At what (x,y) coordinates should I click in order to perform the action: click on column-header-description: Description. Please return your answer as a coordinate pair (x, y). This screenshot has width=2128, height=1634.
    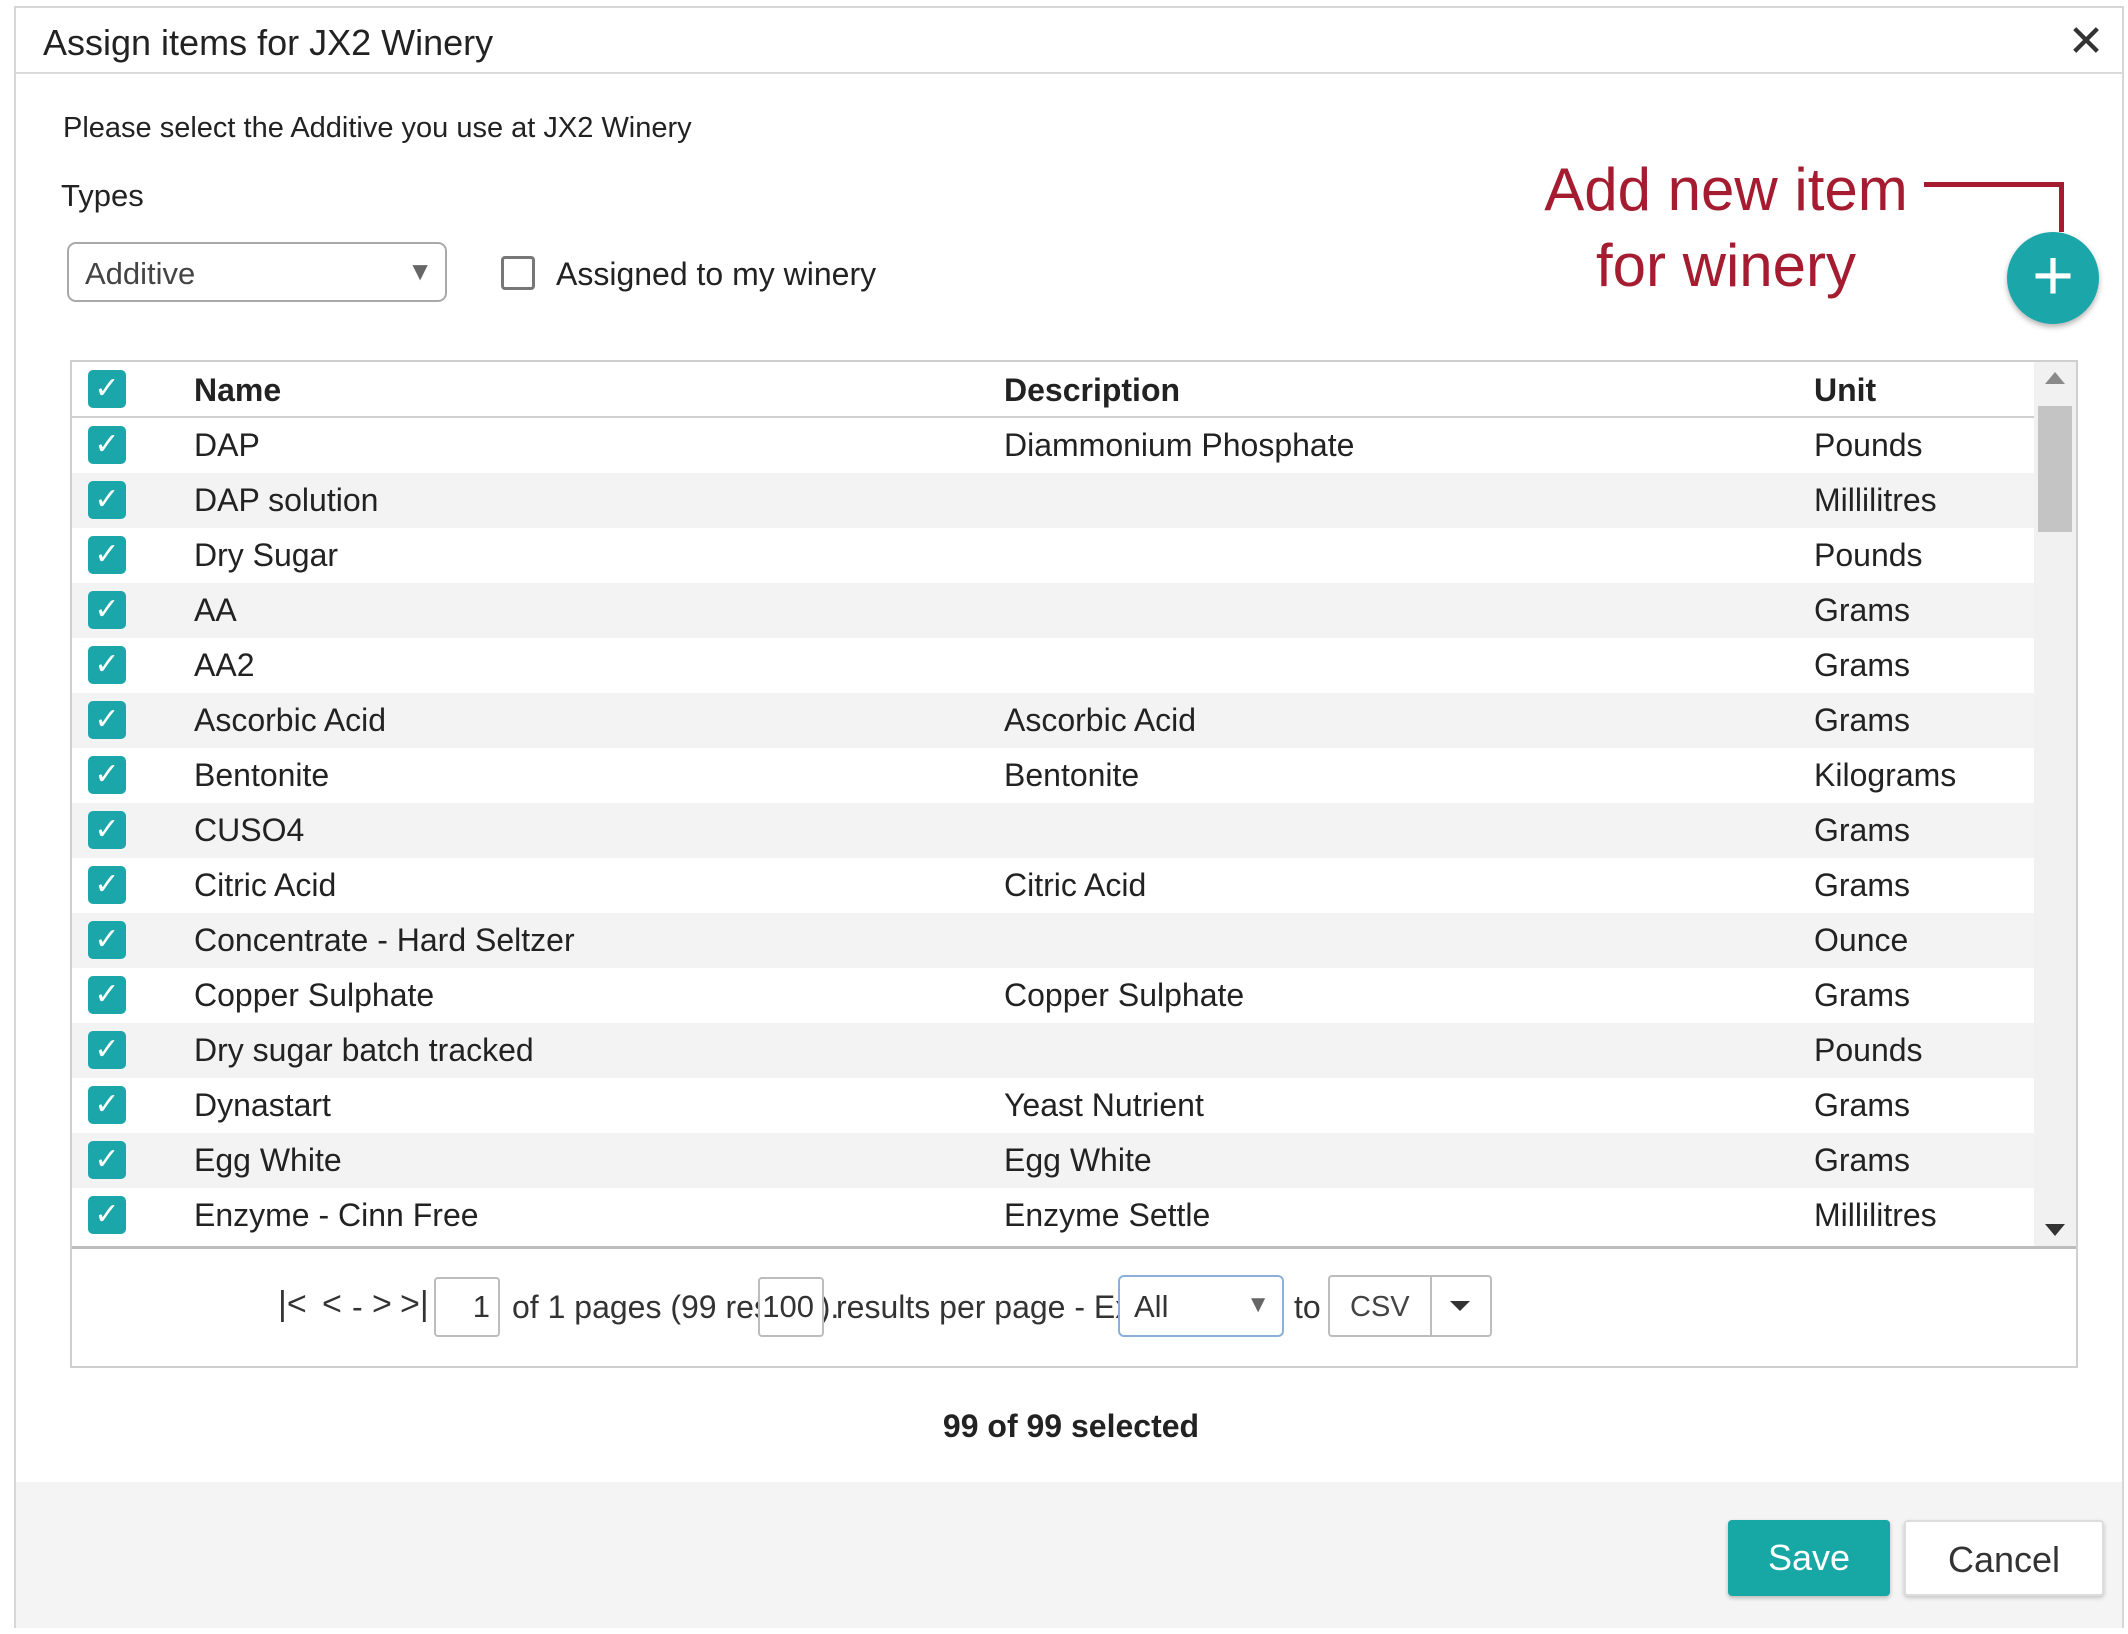
    Looking at the image, I should click on (1092, 390).